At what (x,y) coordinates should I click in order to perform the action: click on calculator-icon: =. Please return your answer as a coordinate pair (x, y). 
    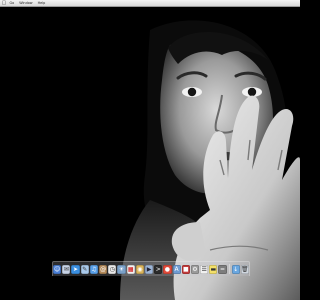
    Looking at the image, I should click on (222, 269).